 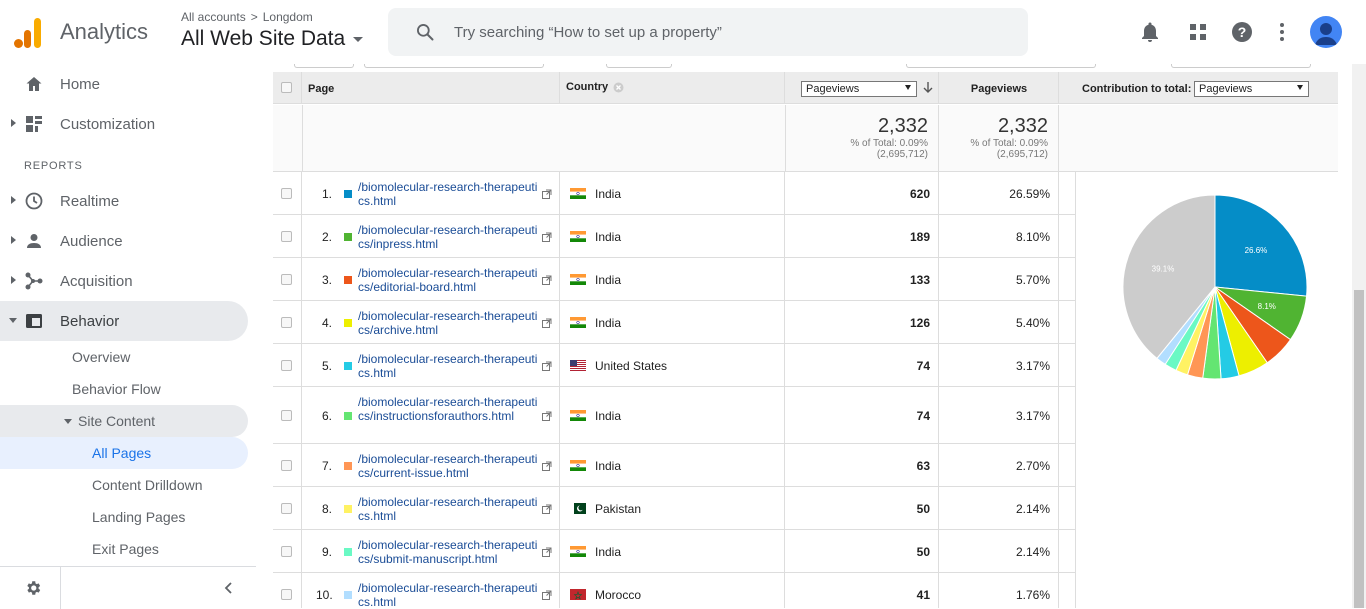 What do you see at coordinates (618, 509) in the screenshot?
I see `country-name: Pakistan` at bounding box center [618, 509].